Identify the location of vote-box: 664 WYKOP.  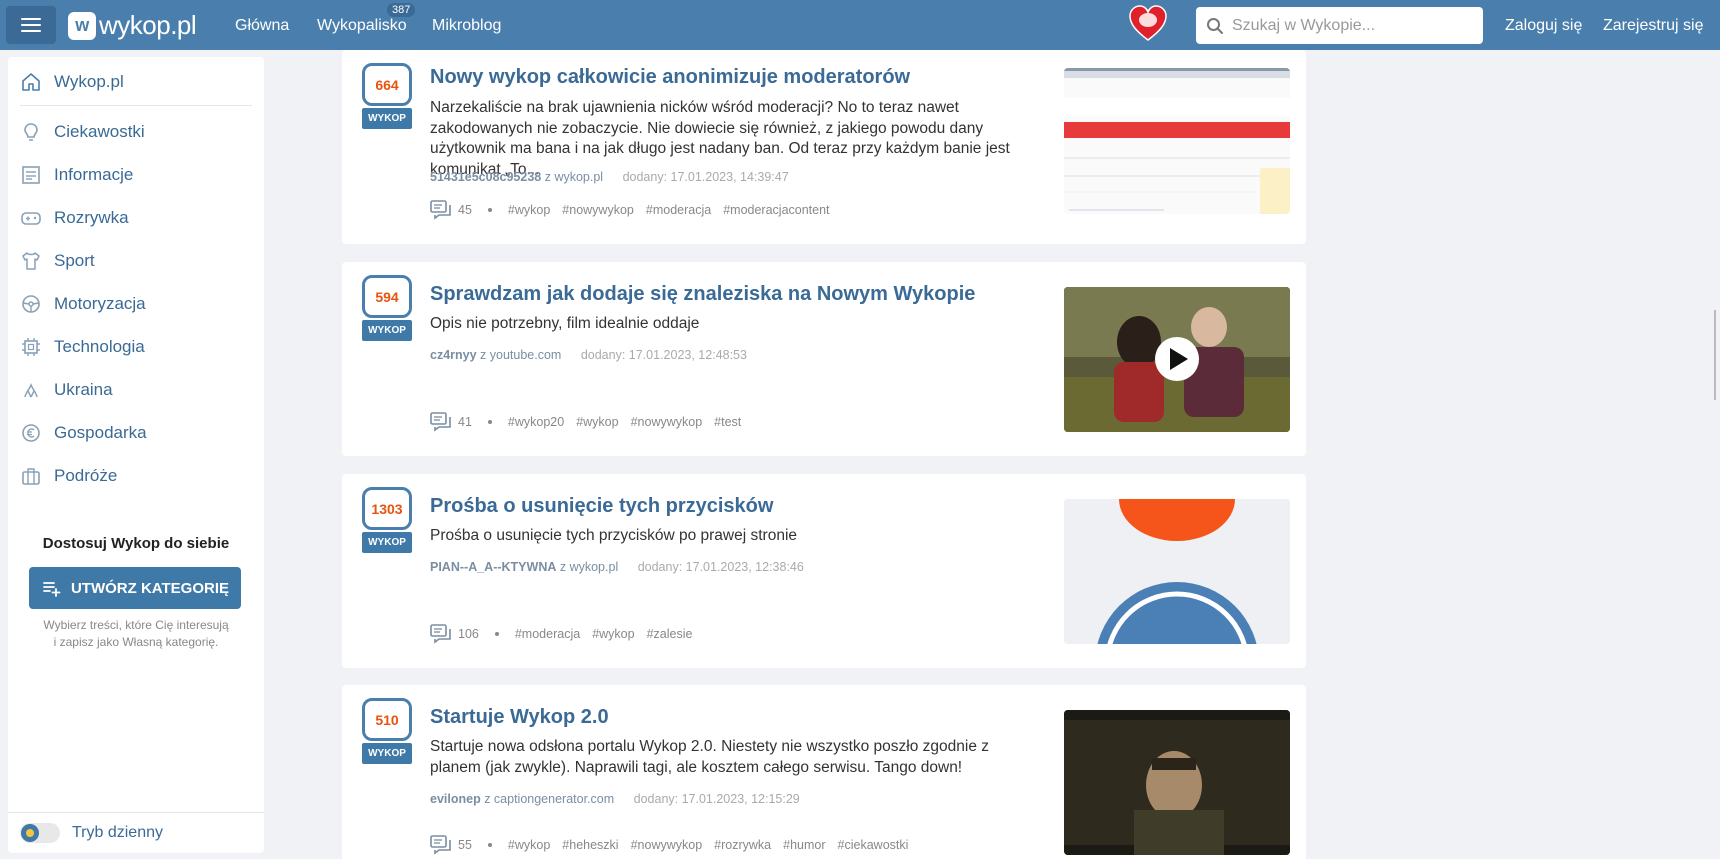
(387, 96).